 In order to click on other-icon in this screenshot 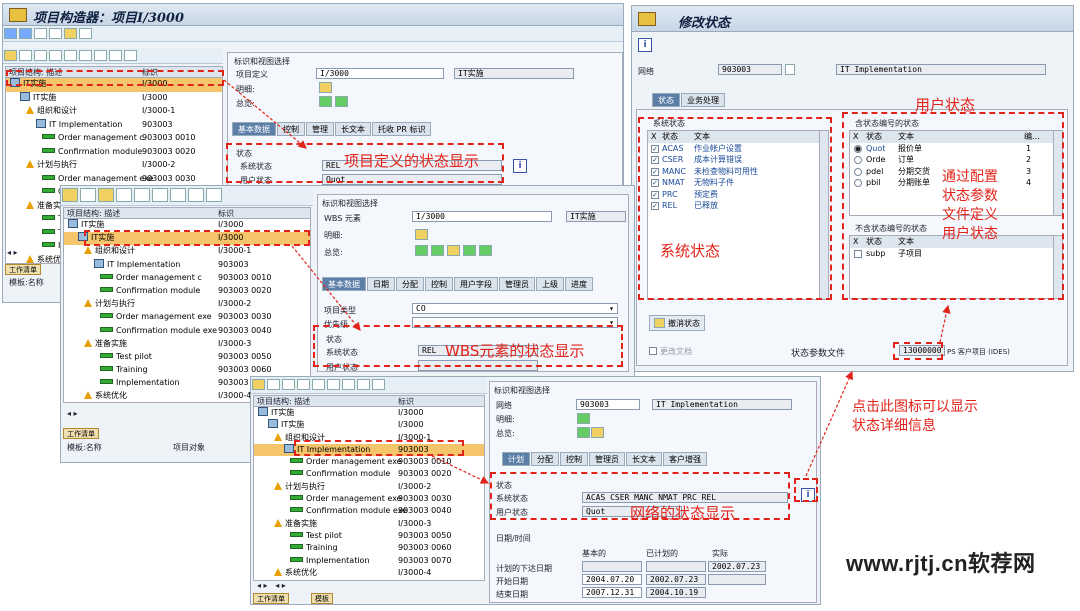, I will do `click(25, 33)`.